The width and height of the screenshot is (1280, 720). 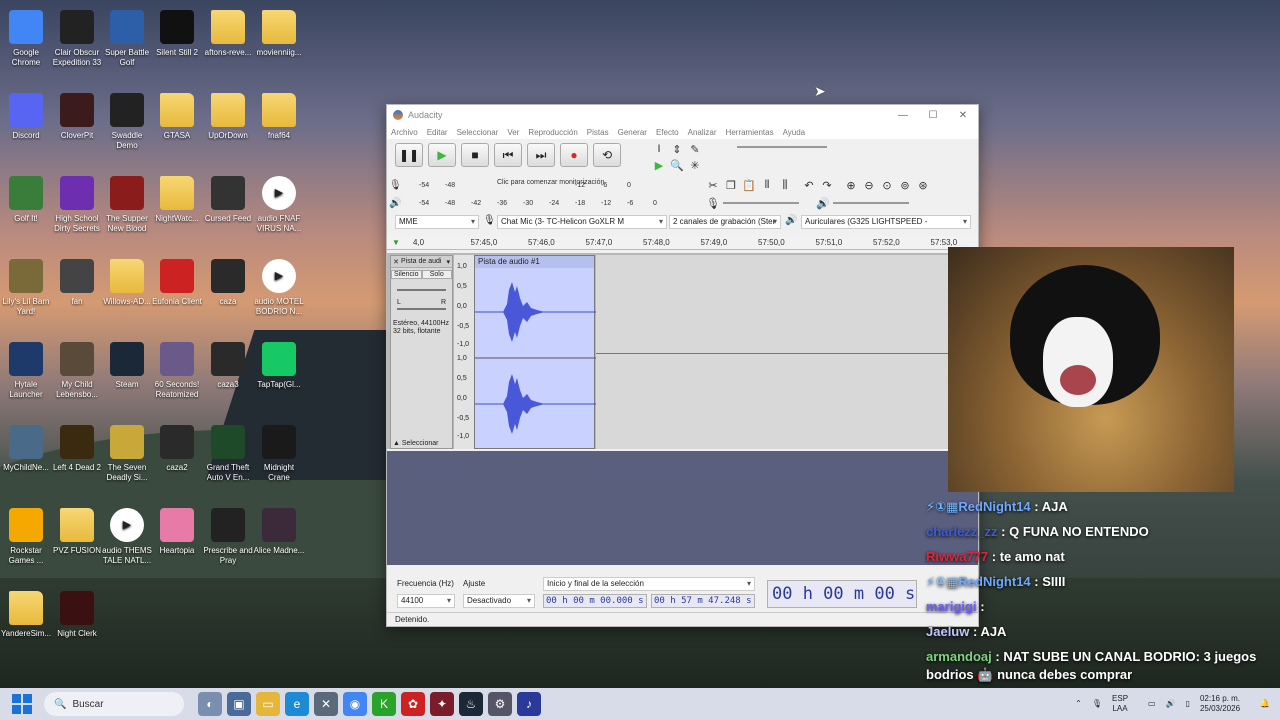 I want to click on recording-volume-slider, so click(x=761, y=203).